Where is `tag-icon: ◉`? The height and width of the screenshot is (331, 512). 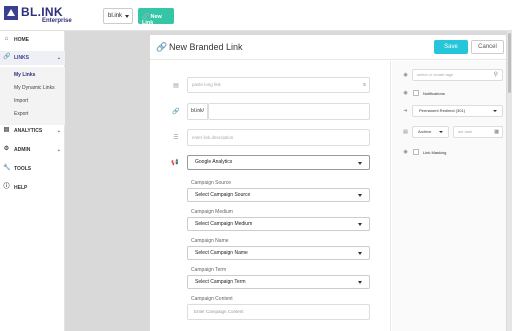
tag-icon: ◉ is located at coordinates (405, 75).